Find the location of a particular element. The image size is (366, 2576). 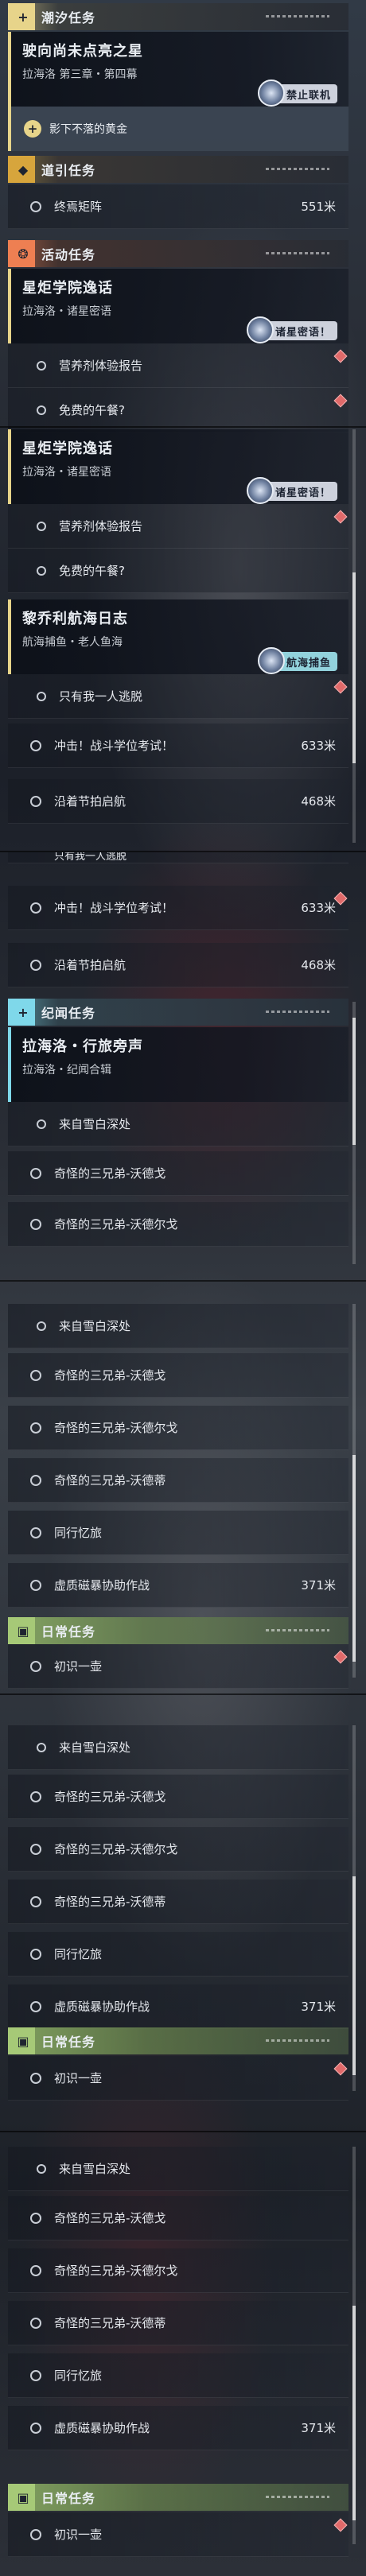

event-icon is located at coordinates (260, 330).